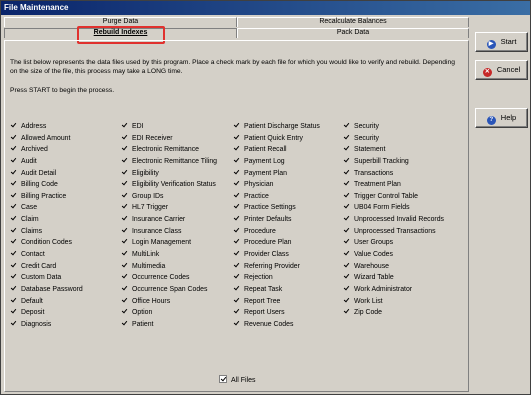 The width and height of the screenshot is (531, 395). What do you see at coordinates (276, 220) in the screenshot?
I see `file-checkbox-item: Printer Defaults` at bounding box center [276, 220].